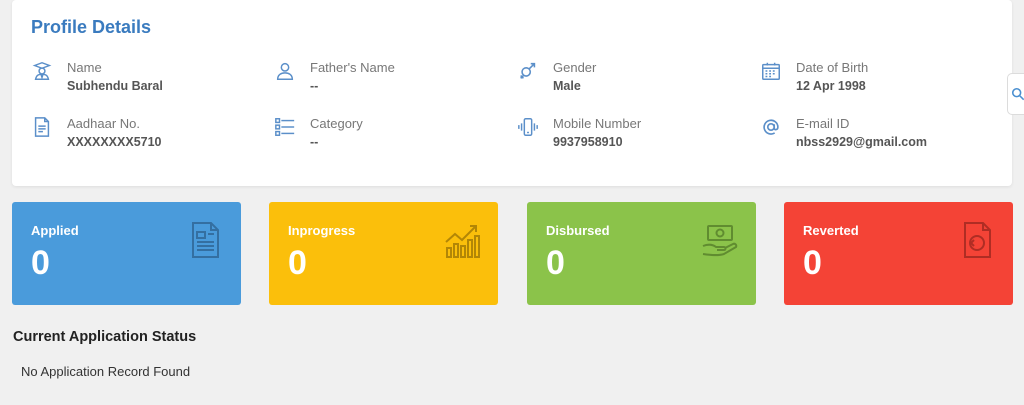 The width and height of the screenshot is (1024, 405). I want to click on search-icon, so click(1017, 94).